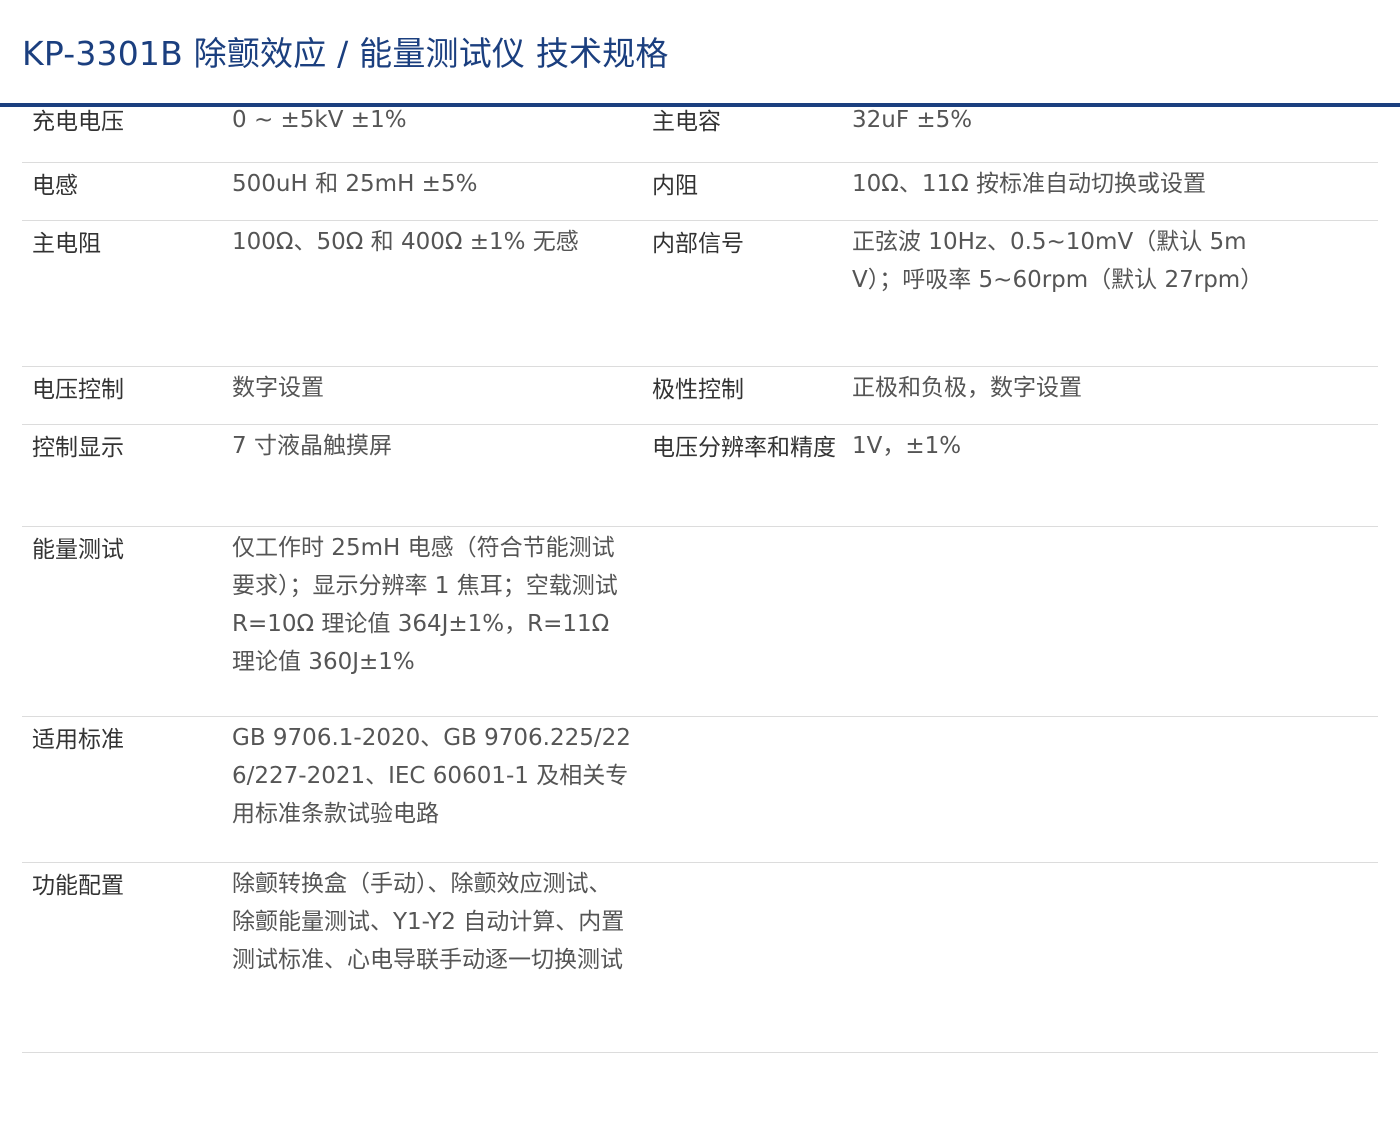  Describe the element at coordinates (1029, 184) in the screenshot. I see `spec-value: 10Ω、11Ω 按标准自动切换或设置` at that location.